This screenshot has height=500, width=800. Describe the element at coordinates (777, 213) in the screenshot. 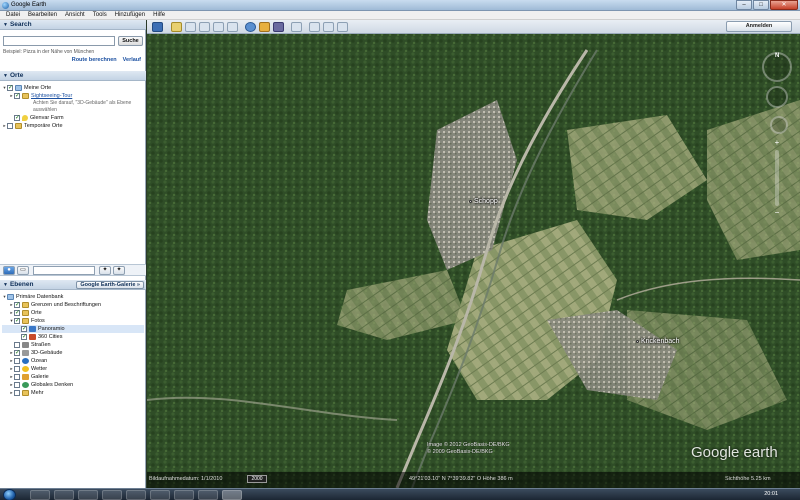

I see `zoom-out-button: −` at that location.